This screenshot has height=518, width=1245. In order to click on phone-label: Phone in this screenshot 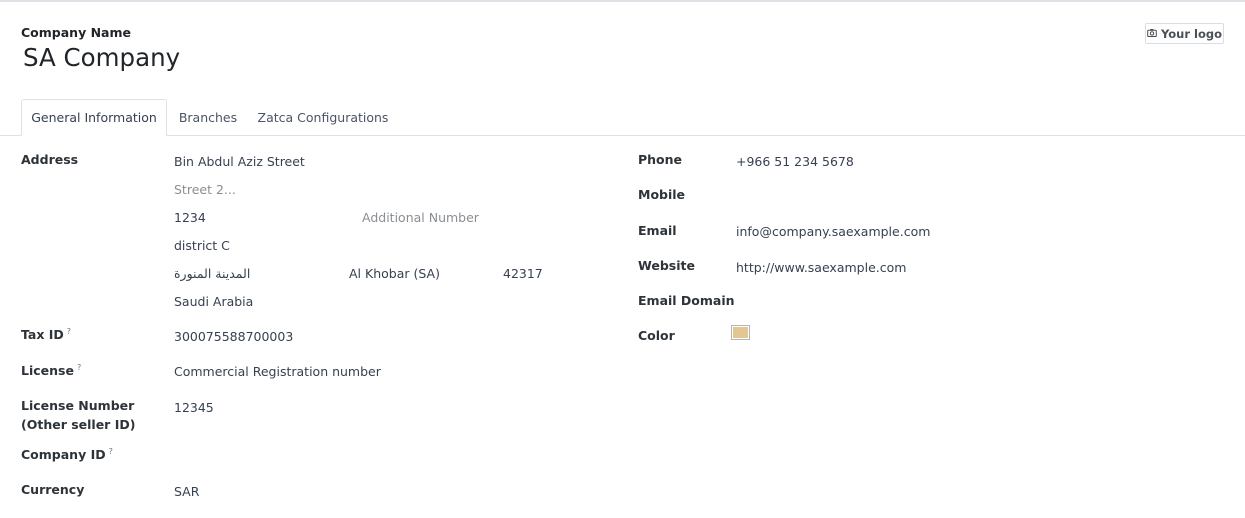, I will do `click(660, 159)`.